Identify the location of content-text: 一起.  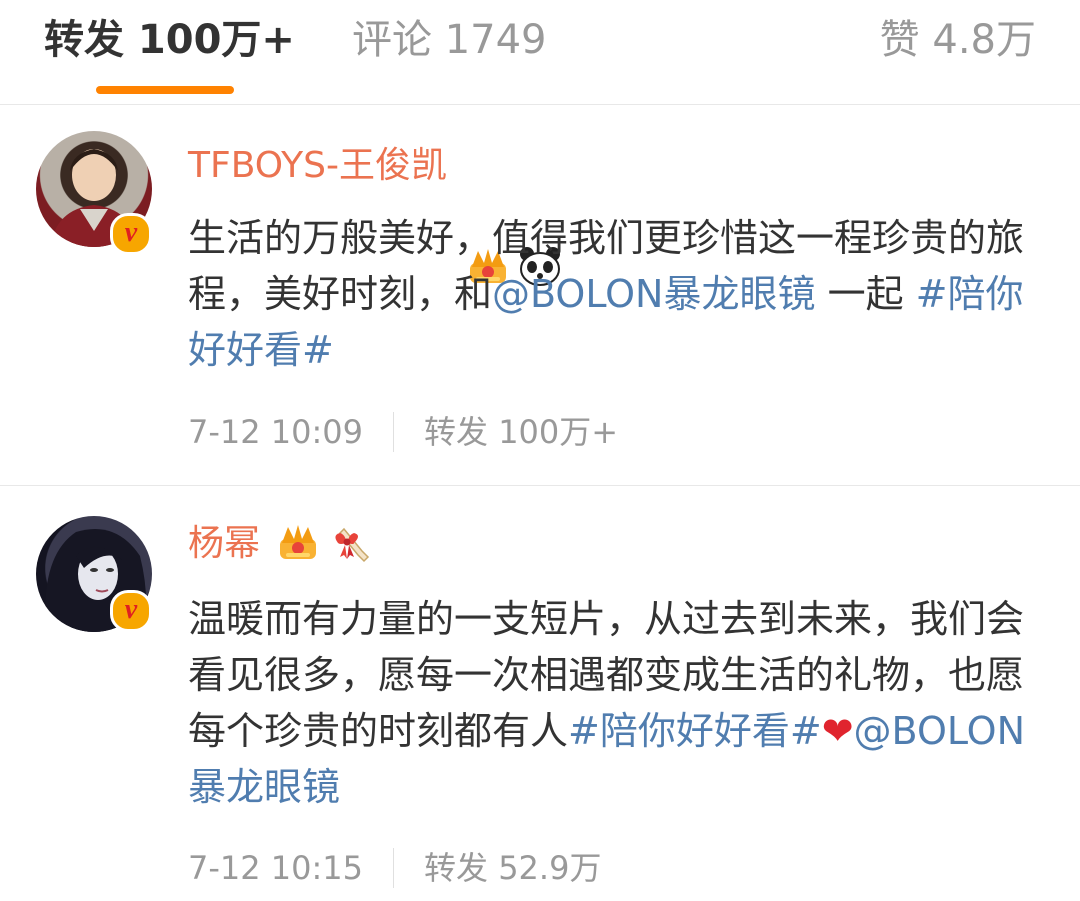
(865, 294).